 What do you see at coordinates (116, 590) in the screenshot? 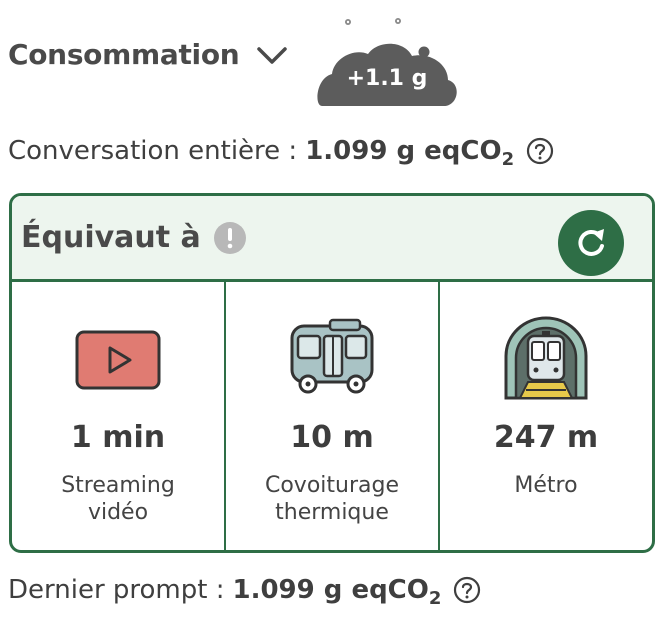
I see `last-prompt-label: Dernier prompt :` at bounding box center [116, 590].